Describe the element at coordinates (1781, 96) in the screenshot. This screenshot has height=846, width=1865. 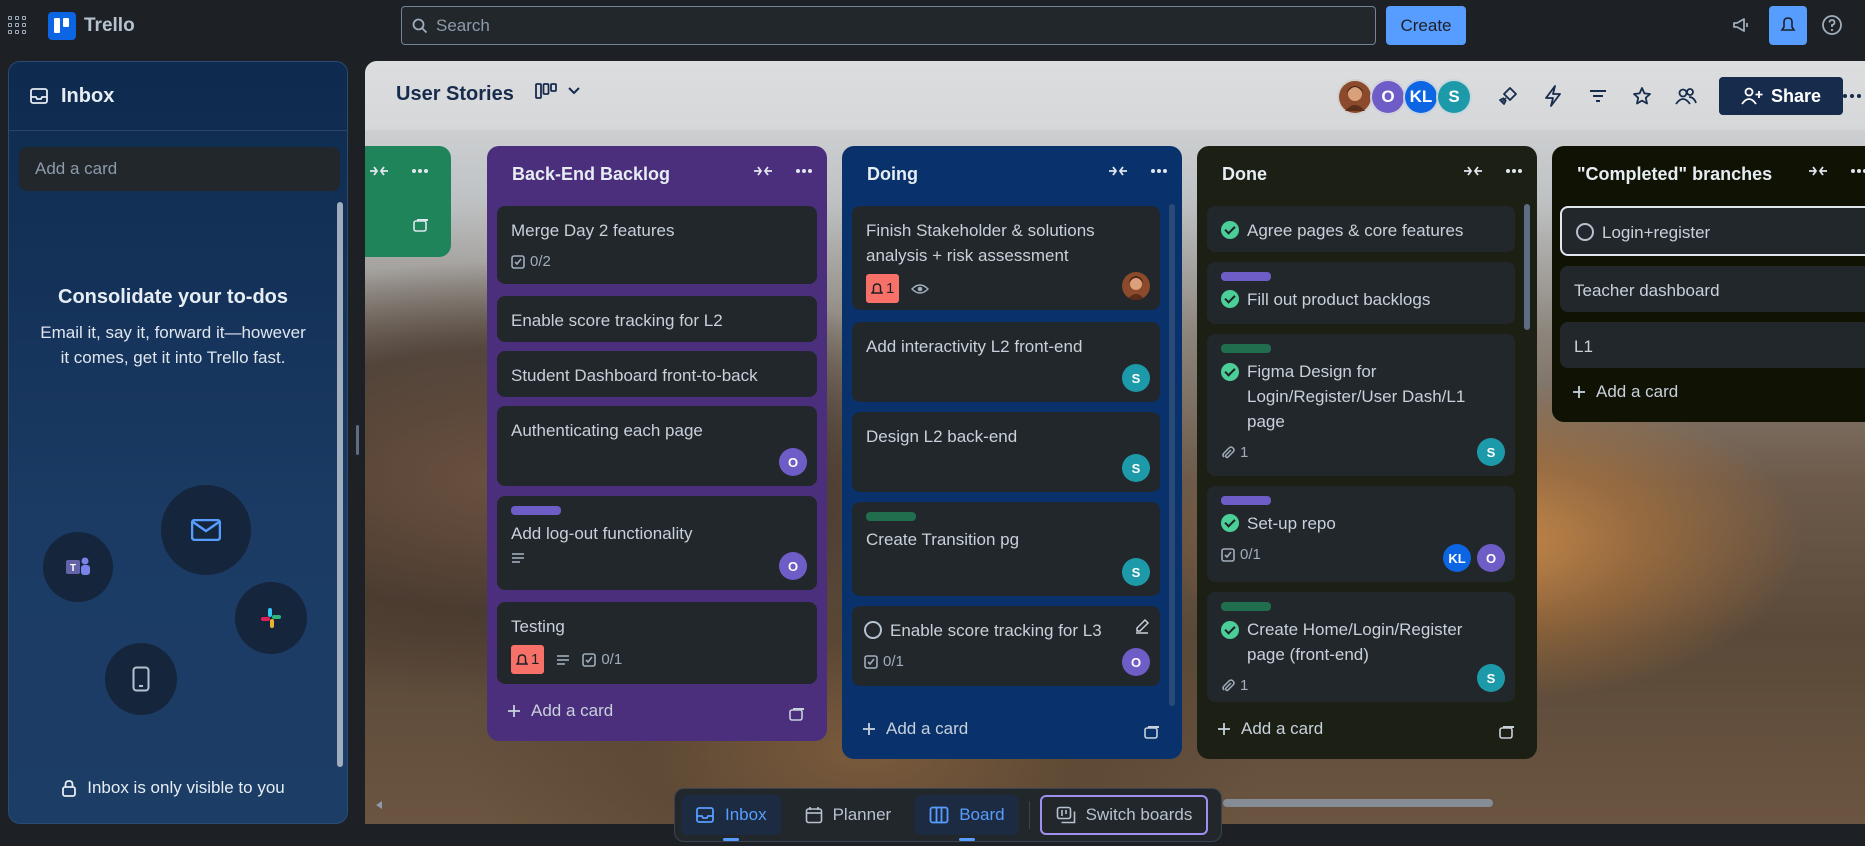
I see `share-button: Share` at that location.